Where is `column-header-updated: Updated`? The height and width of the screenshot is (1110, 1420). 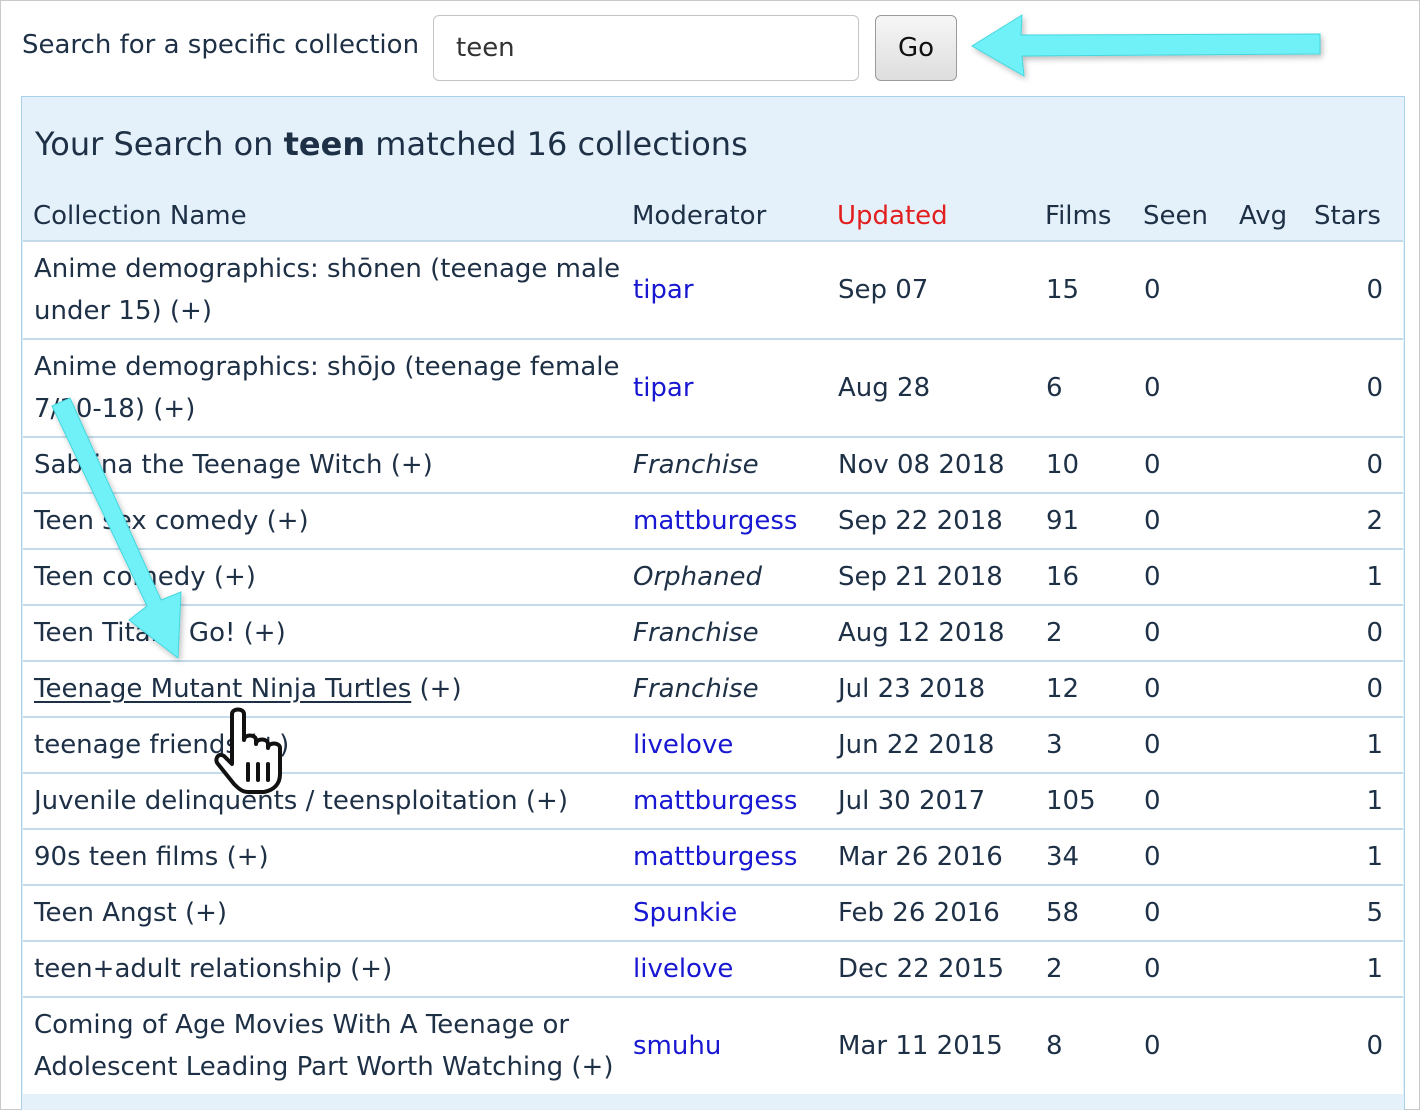 column-header-updated: Updated is located at coordinates (892, 216).